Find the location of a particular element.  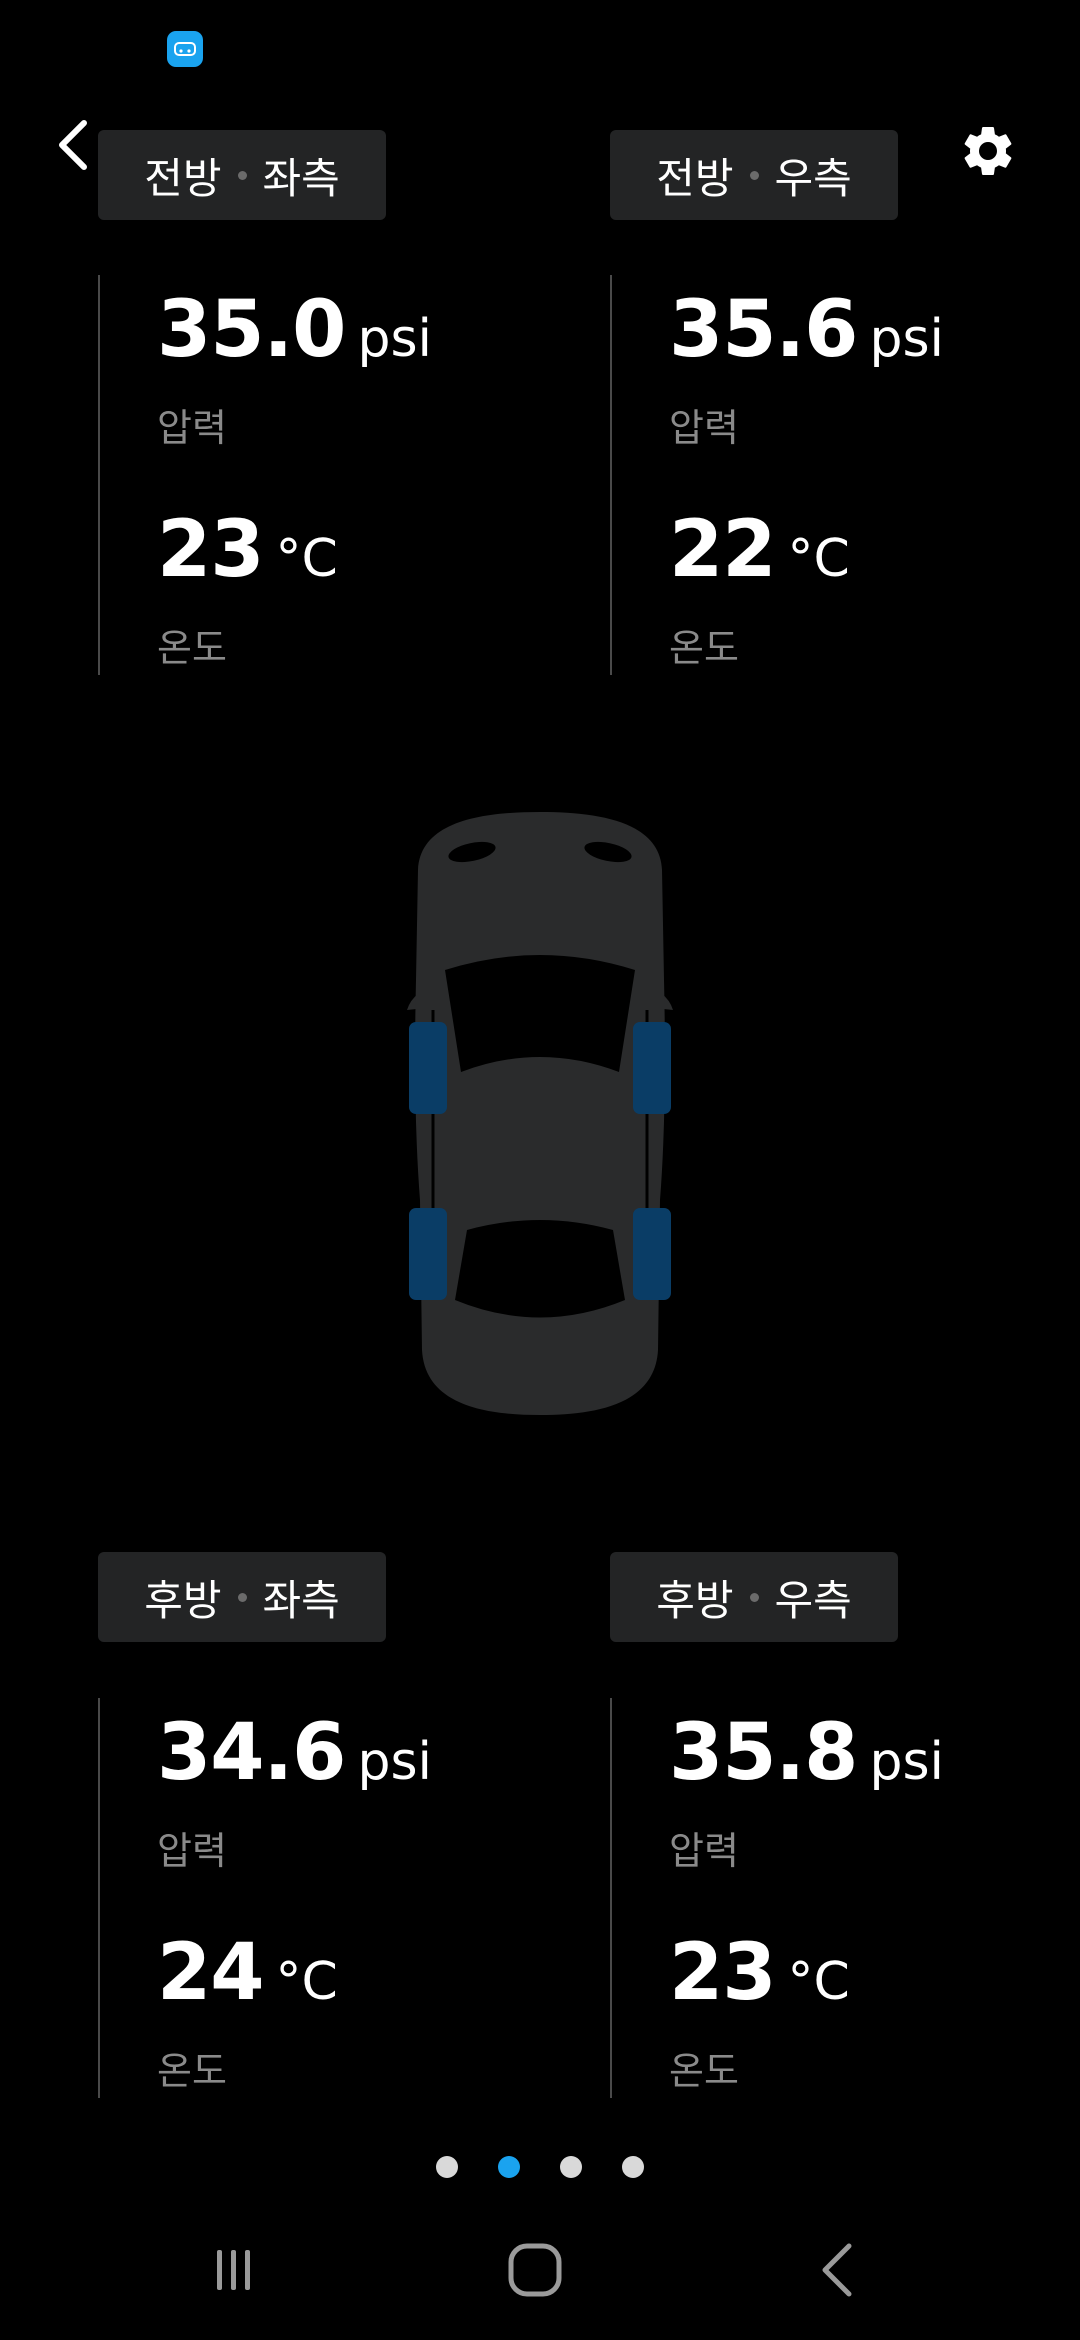

front-right-pressure-unit: psi is located at coordinates (906, 339).